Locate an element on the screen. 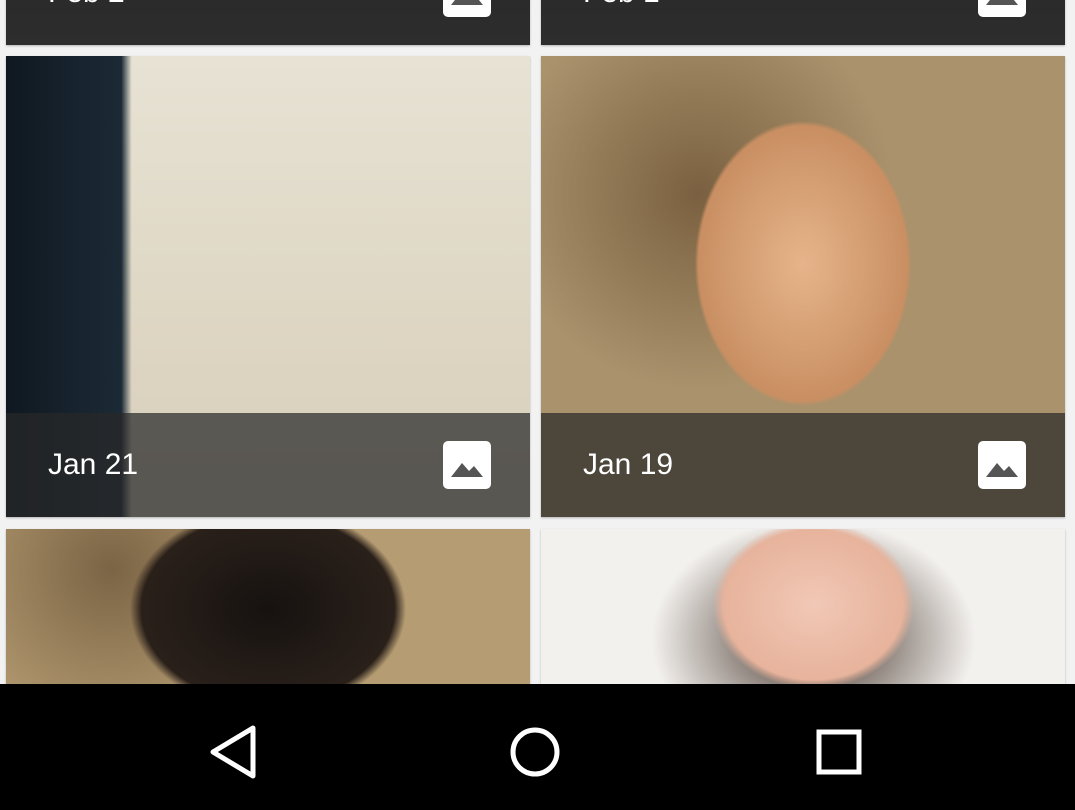 The height and width of the screenshot is (810, 1075). photo-caption: Feb 1 is located at coordinates (803, 22).